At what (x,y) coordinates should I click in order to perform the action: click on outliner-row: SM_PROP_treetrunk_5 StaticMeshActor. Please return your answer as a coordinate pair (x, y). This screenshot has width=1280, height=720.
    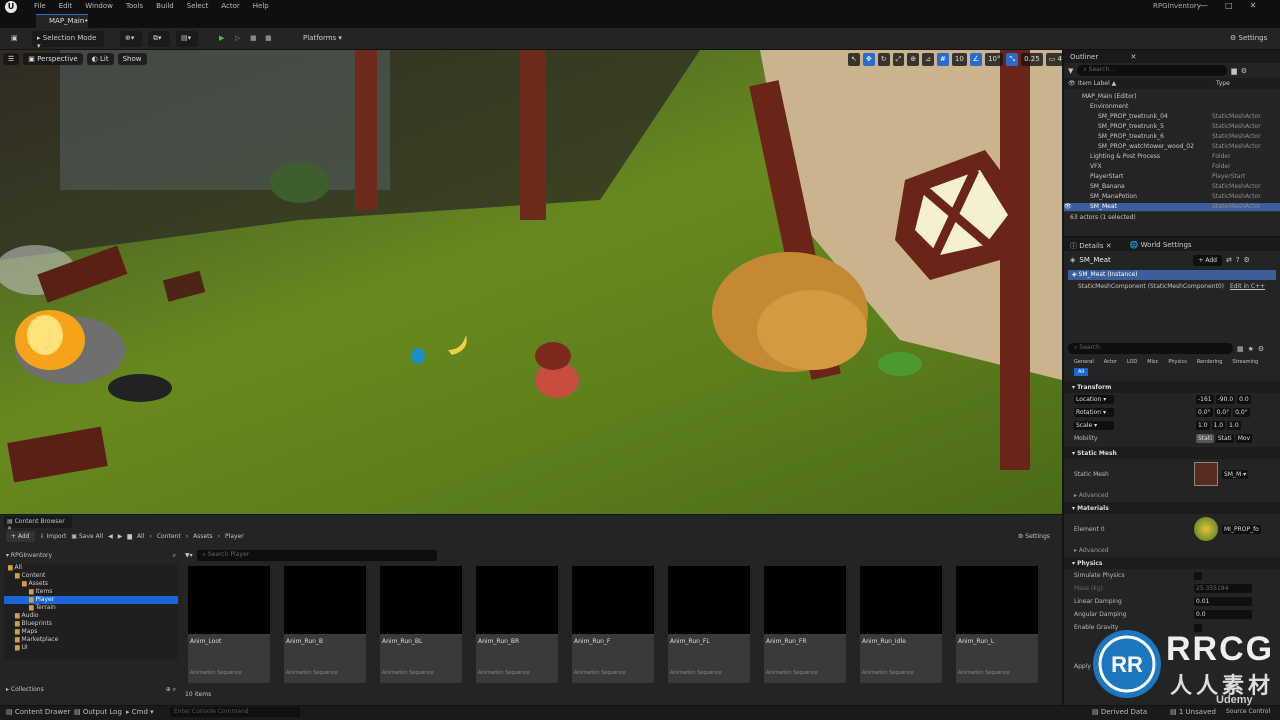
    Looking at the image, I should click on (1172, 128).